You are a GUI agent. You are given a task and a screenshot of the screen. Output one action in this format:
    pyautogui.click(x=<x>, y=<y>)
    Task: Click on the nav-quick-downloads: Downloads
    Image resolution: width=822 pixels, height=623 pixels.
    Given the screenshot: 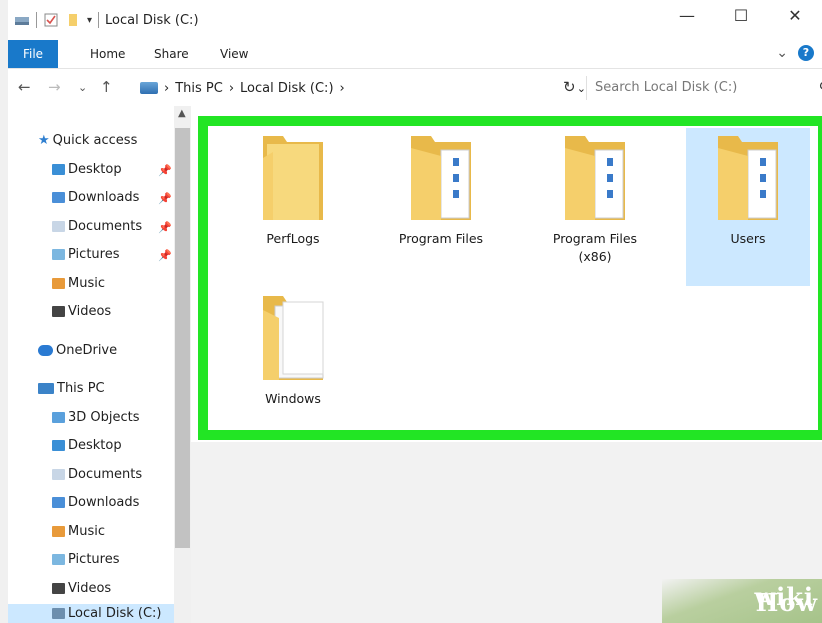 What is the action you would take?
    pyautogui.click(x=95, y=197)
    